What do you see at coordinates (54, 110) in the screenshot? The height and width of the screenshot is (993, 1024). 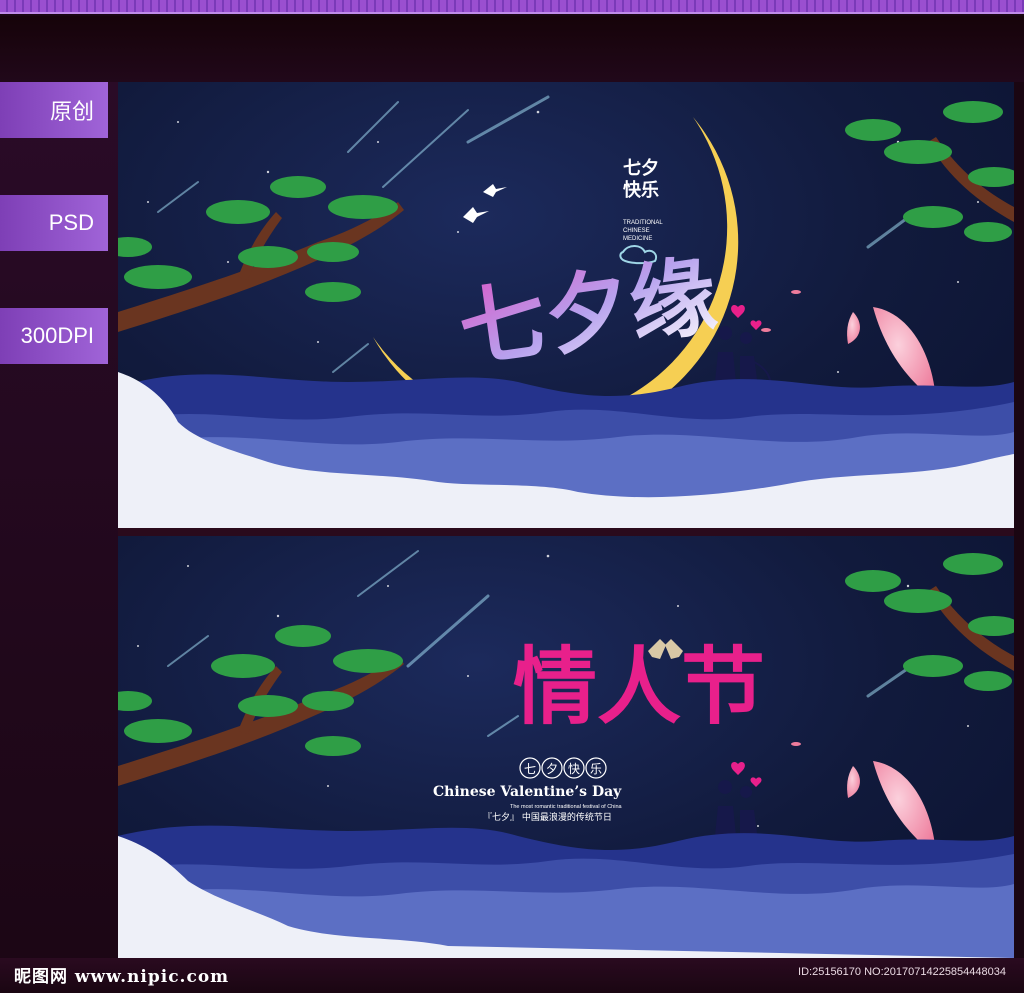 I see `tag-original: 原创` at bounding box center [54, 110].